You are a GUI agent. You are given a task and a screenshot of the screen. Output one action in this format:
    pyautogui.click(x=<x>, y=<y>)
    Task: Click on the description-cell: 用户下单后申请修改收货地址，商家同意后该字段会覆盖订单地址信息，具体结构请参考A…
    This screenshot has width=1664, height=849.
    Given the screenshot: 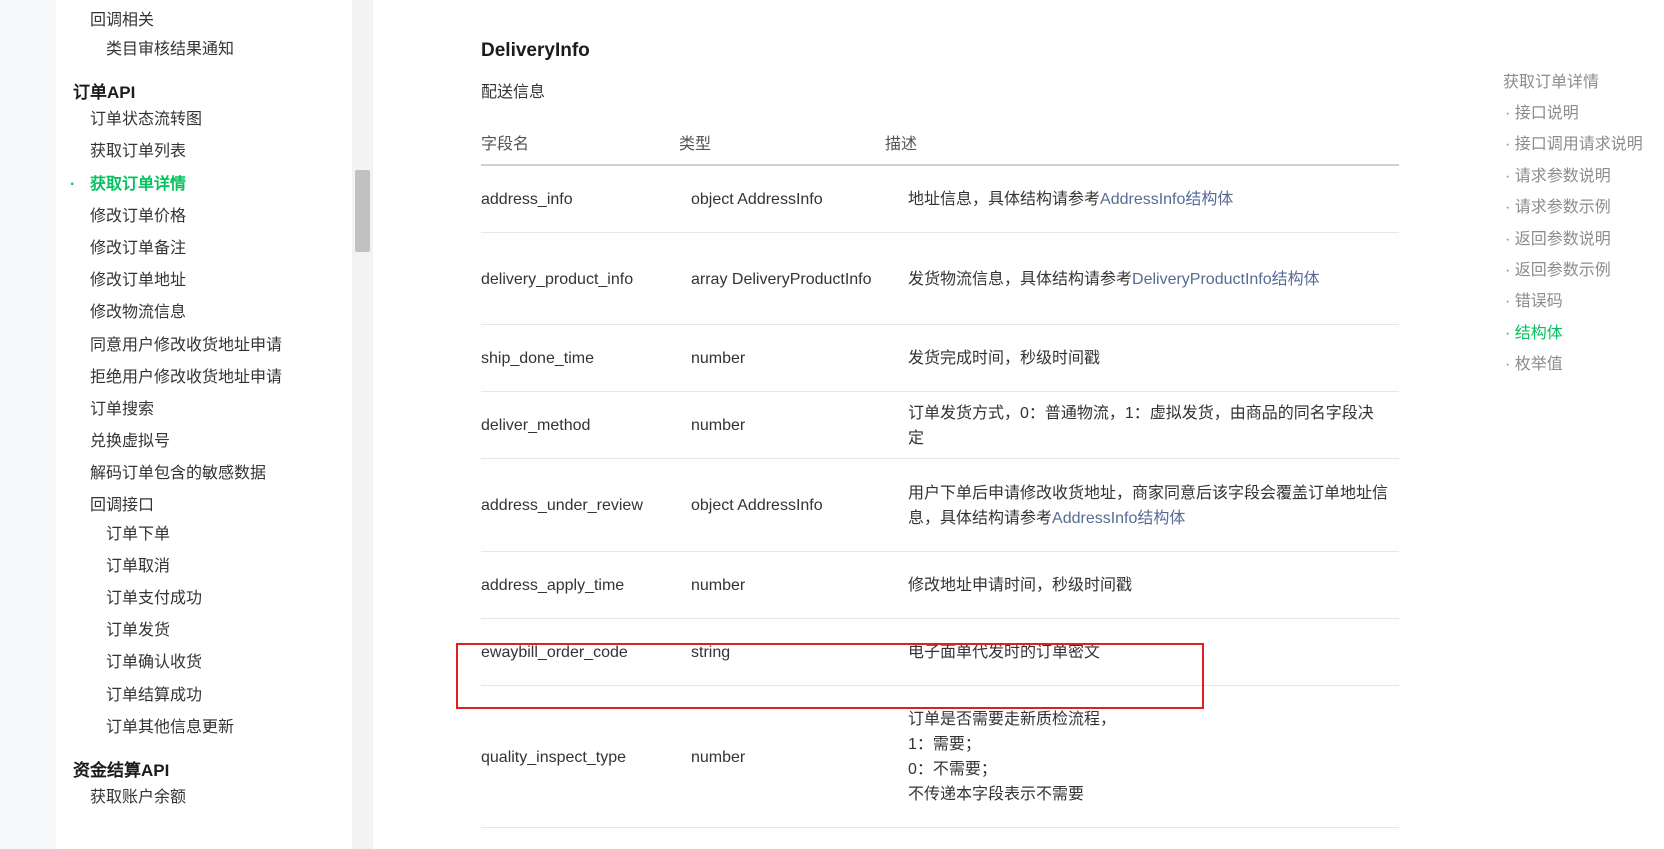 What is the action you would take?
    pyautogui.click(x=1148, y=506)
    